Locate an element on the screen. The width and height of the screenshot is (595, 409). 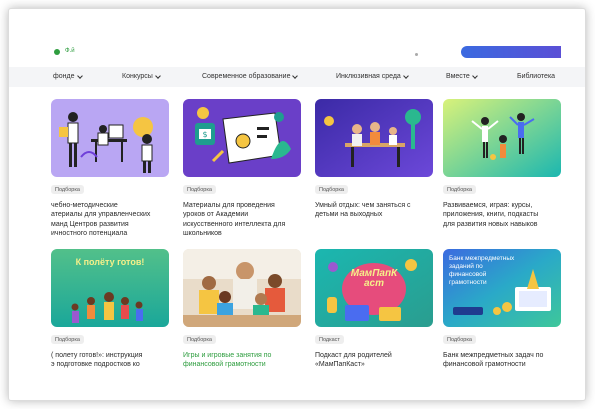
nav-item-inclusive: Инклюзивная среда is located at coordinates (372, 76).